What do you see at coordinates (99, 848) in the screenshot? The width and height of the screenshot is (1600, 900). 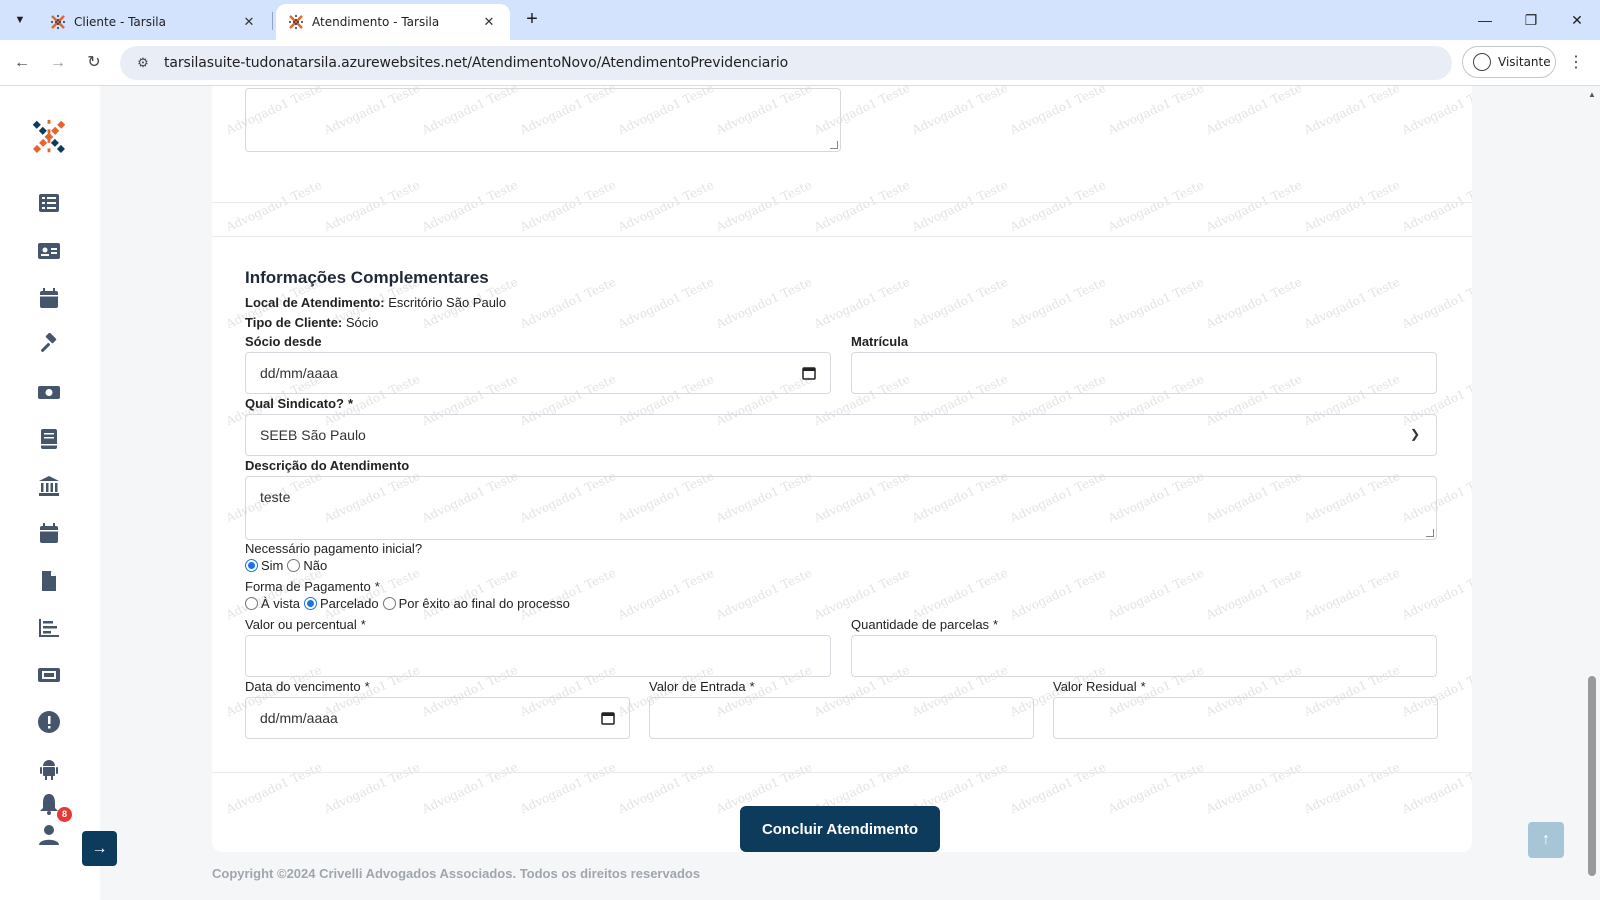 I see `expand-sidebar-button: →` at bounding box center [99, 848].